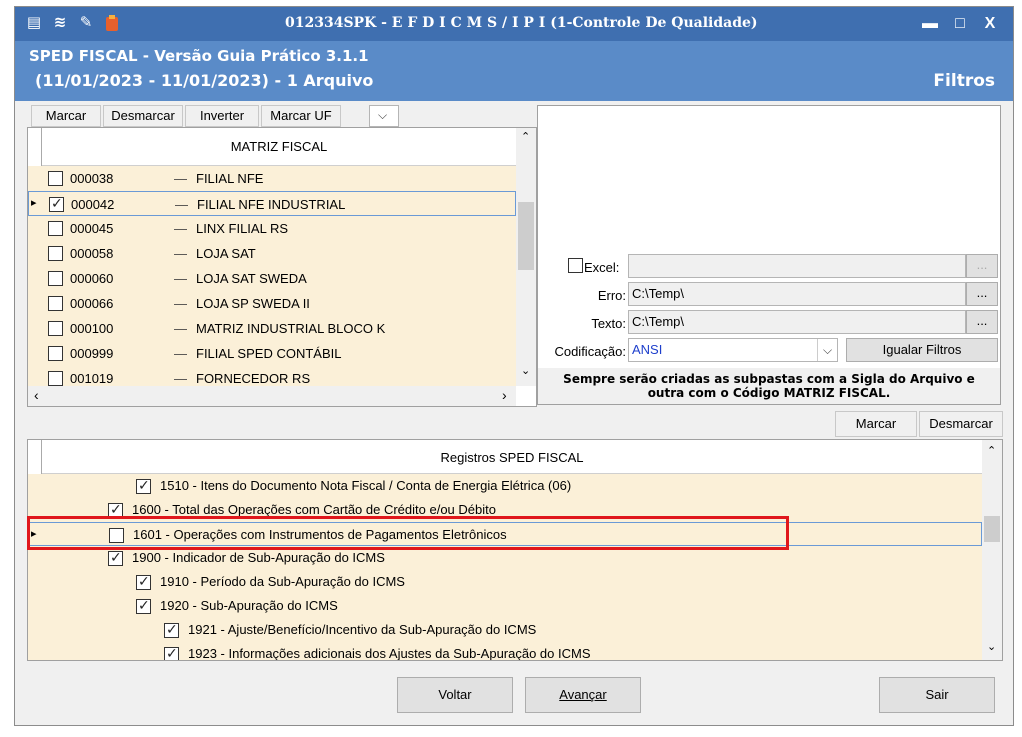 The height and width of the screenshot is (737, 1022). I want to click on erro-path-input: C:\Temp\, so click(797, 294).